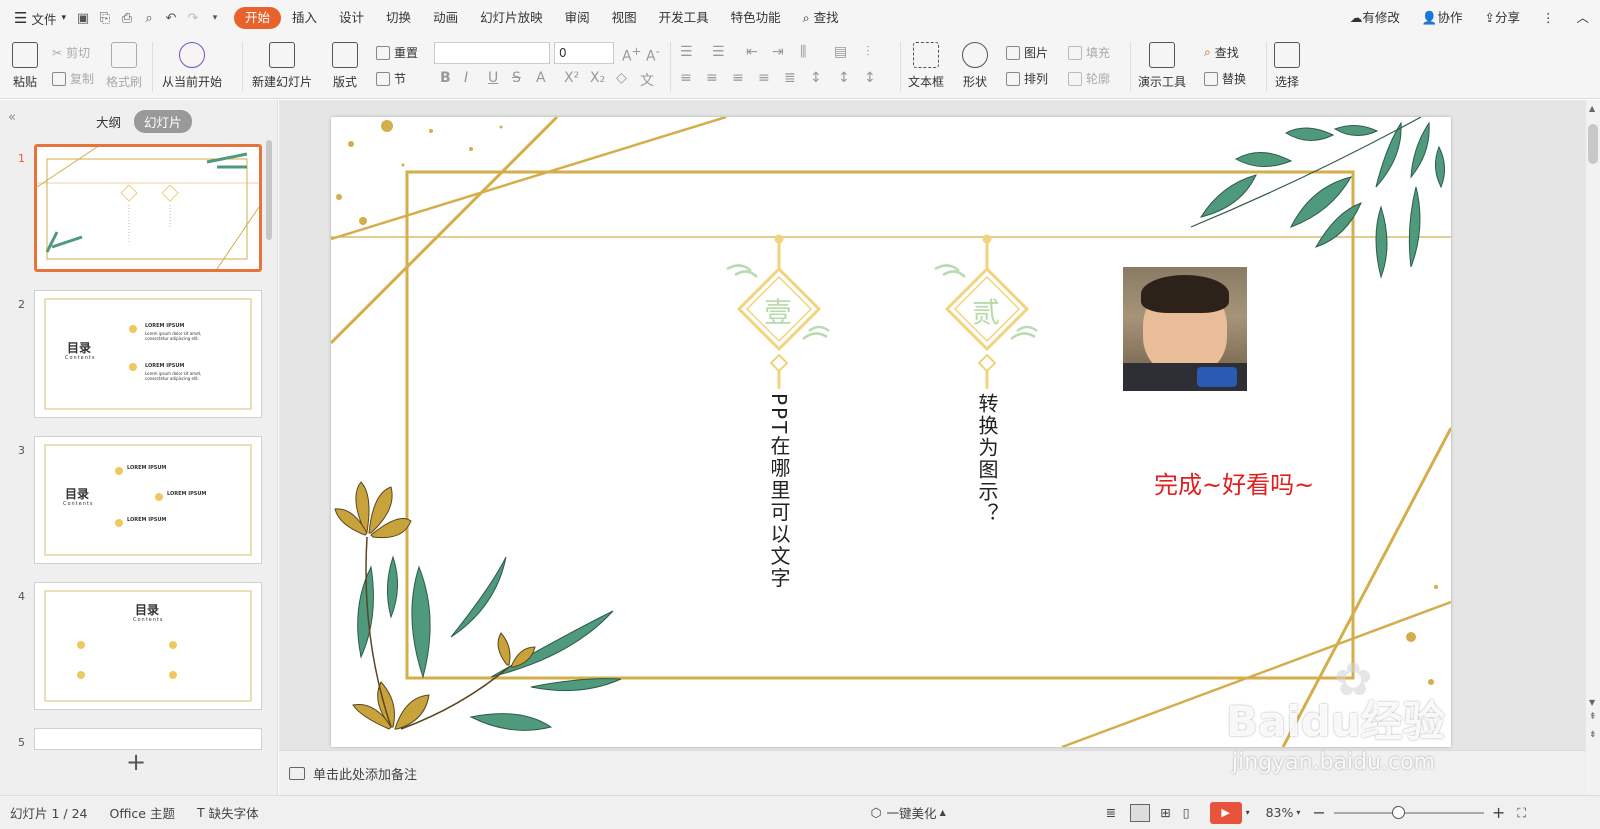 Image resolution: width=1600 pixels, height=829 pixels. I want to click on add-slide-button: +, so click(136, 762).